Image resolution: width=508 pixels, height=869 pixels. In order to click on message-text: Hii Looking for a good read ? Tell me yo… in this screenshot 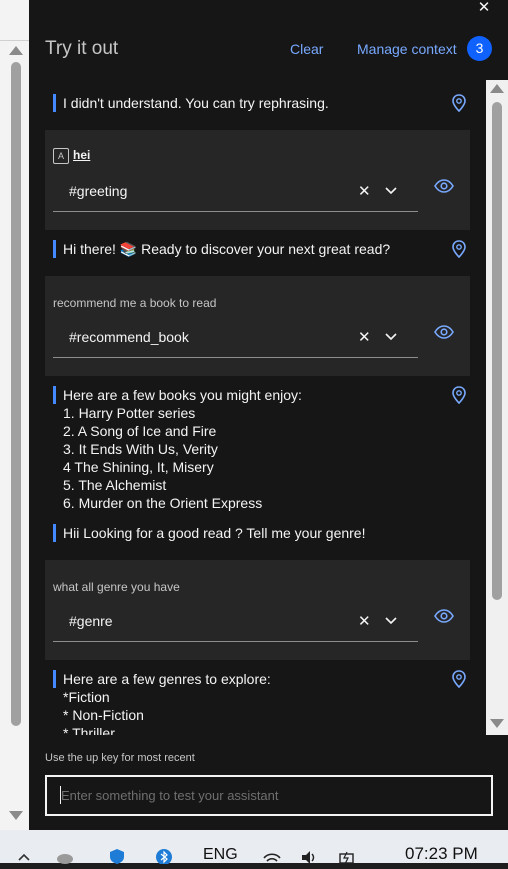, I will do `click(214, 533)`.